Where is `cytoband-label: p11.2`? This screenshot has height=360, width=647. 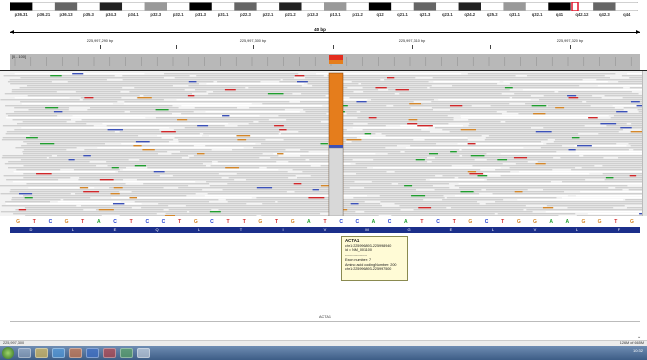
cytoband-label: p11.2 is located at coordinates (357, 14).